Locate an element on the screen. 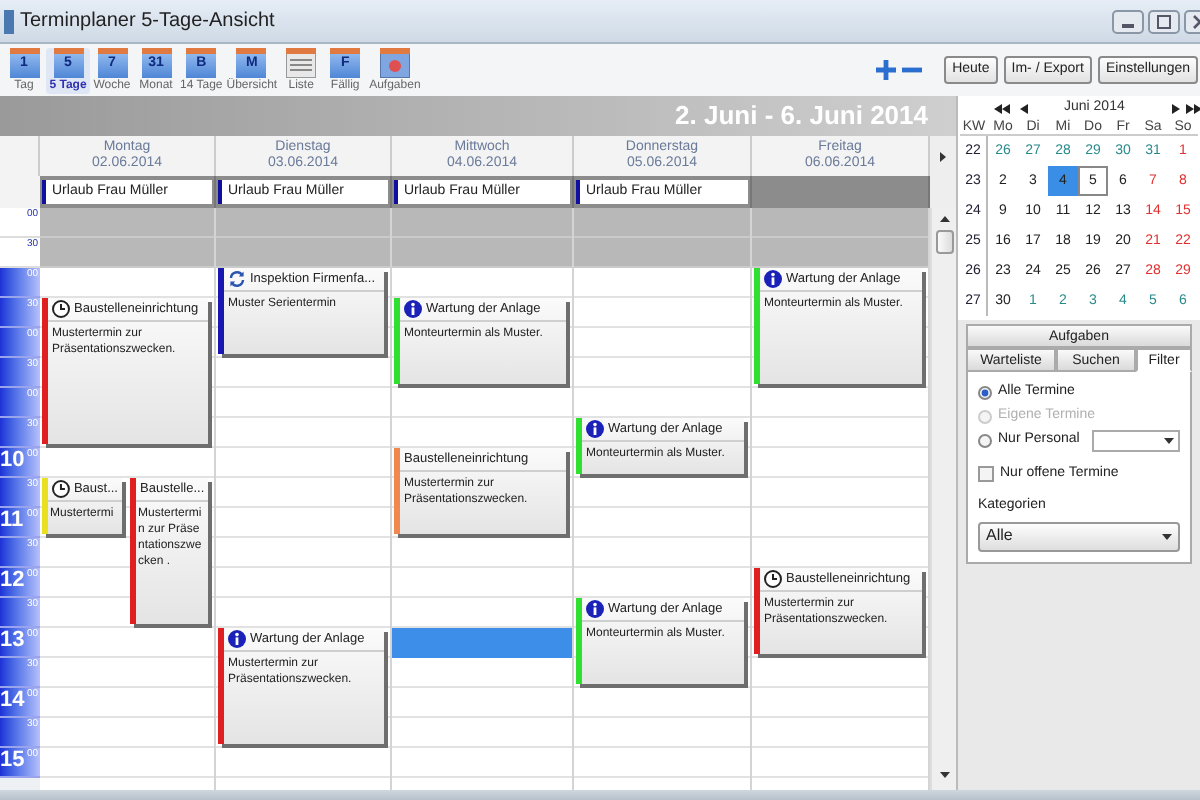 This screenshot has width=1200, height=800. task-icon is located at coordinates (394, 62).